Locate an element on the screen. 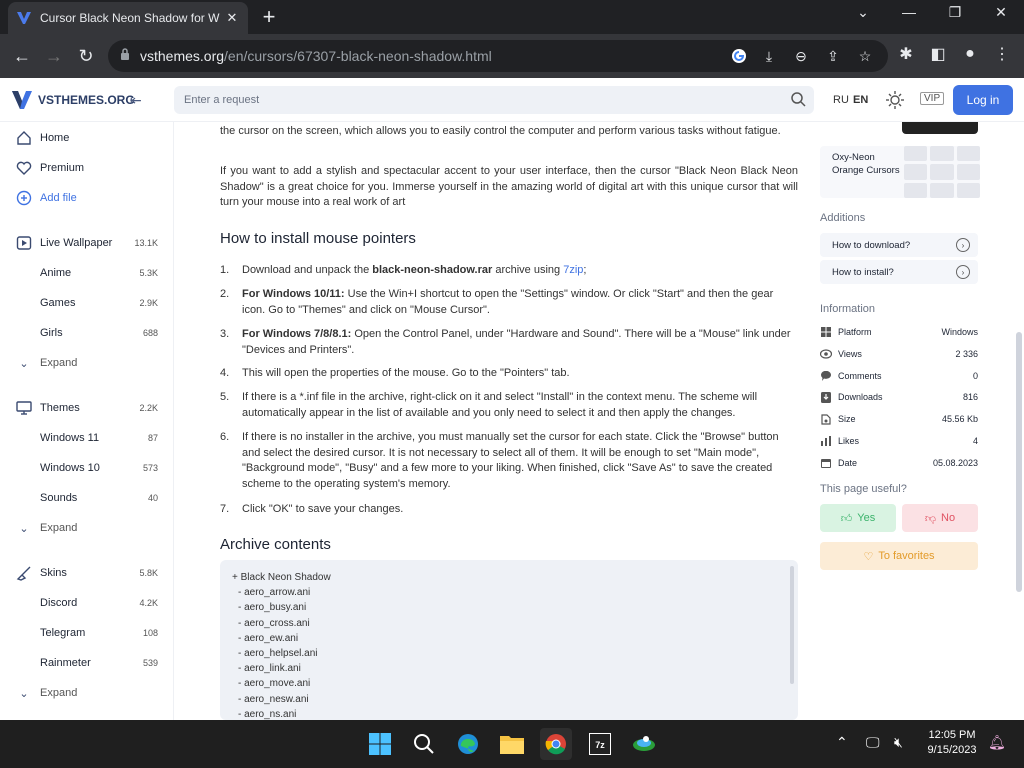 The width and height of the screenshot is (1024, 768). file-explorer-icon is located at coordinates (512, 744).